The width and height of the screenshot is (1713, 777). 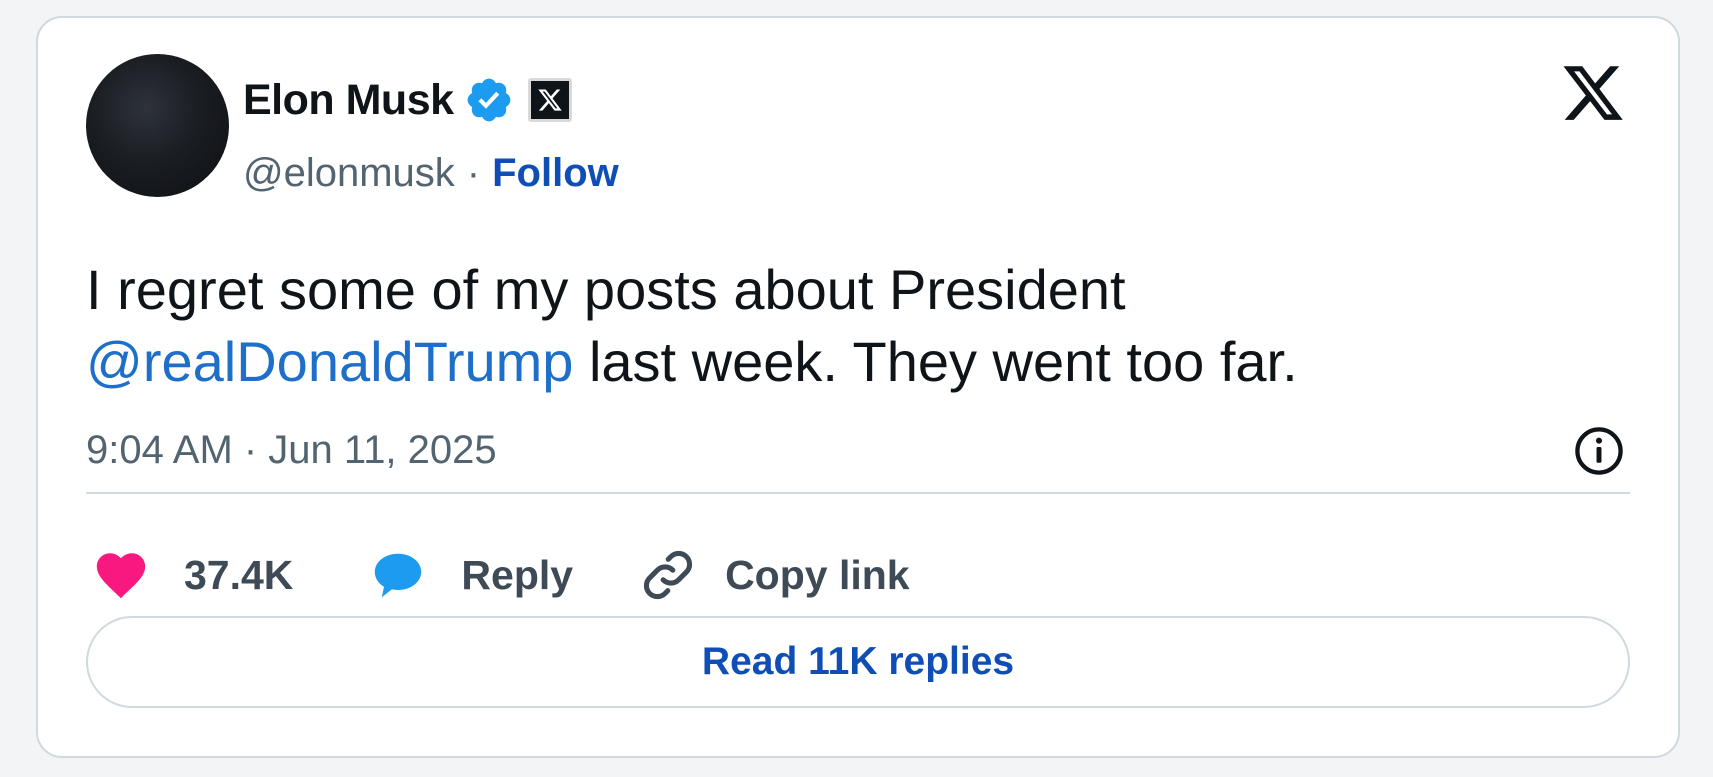 What do you see at coordinates (348, 100) in the screenshot?
I see `author-name: Elon Musk` at bounding box center [348, 100].